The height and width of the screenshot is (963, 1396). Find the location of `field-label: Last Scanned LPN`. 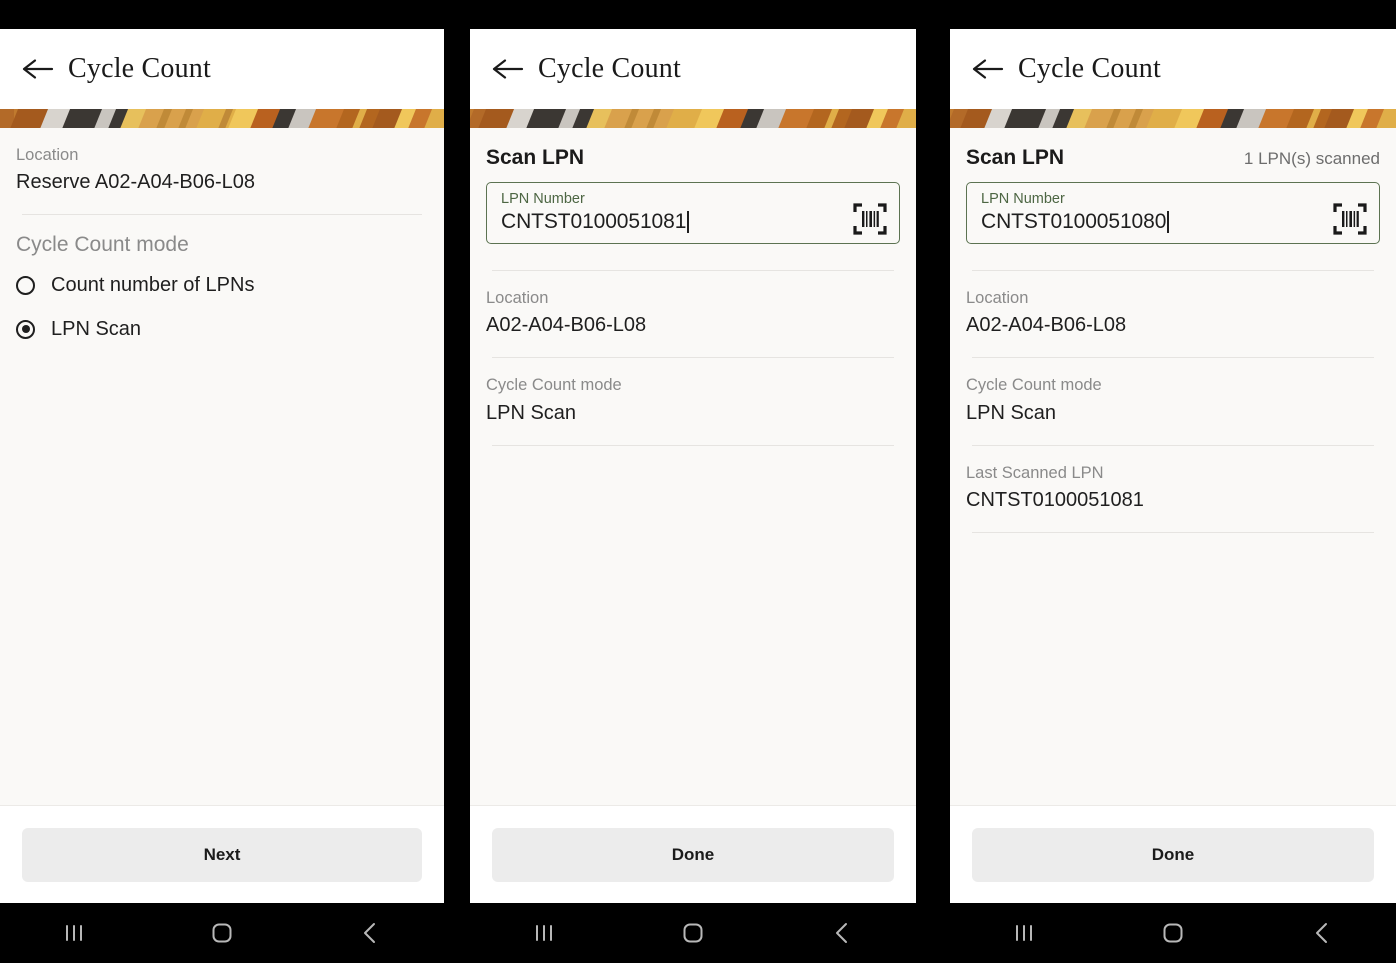

field-label: Last Scanned LPN is located at coordinates (1035, 472).